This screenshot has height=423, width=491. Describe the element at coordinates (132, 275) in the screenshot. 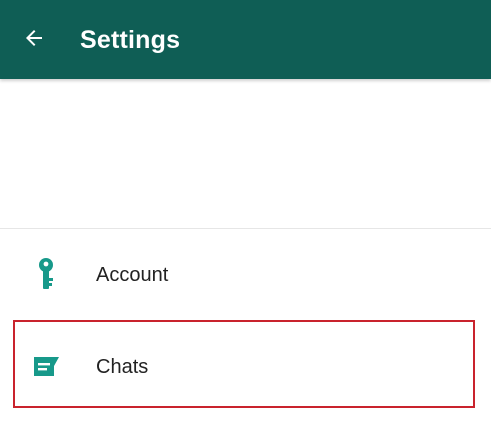

I see `settings-item-label: Account` at that location.